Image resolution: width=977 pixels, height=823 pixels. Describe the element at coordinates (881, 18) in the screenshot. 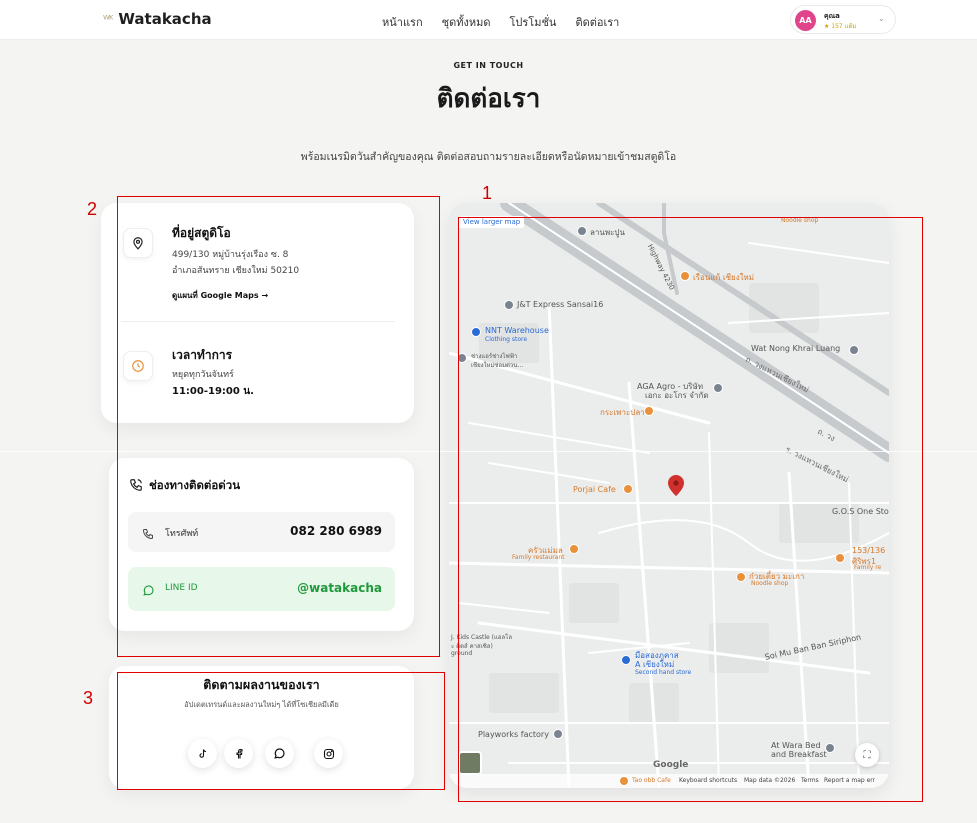

I see `chevron-down-icon: ⌄` at that location.